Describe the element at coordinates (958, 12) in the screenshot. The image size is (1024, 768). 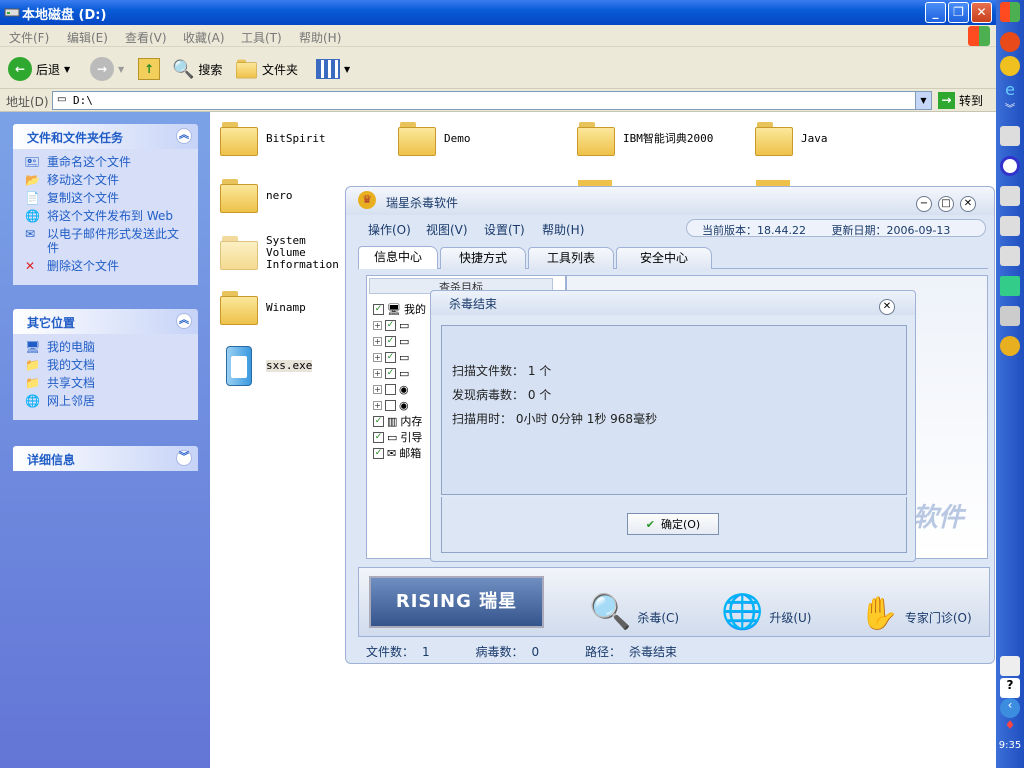
I see `restore-button: ❐` at that location.